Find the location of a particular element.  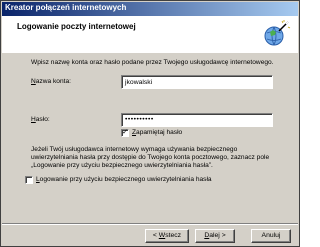

next-button: Dalej > is located at coordinates (215, 236).